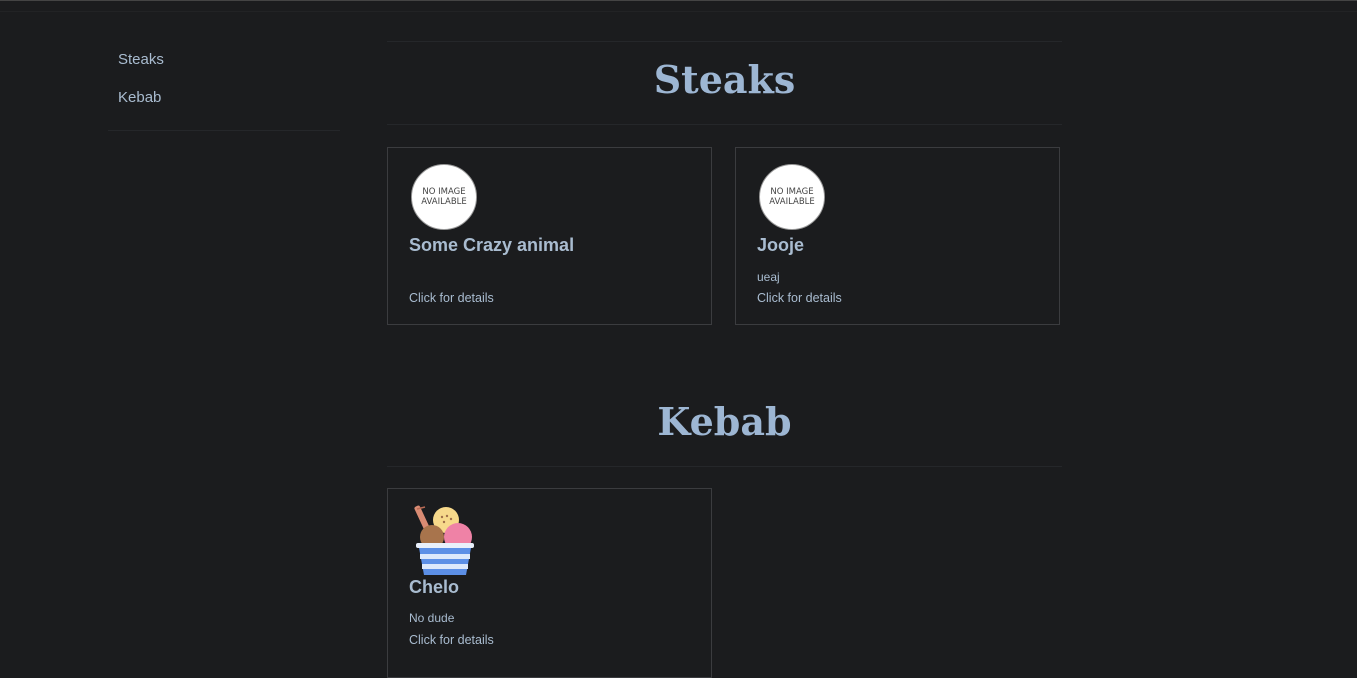 The width and height of the screenshot is (1357, 678). Describe the element at coordinates (678, 0) in the screenshot. I see `top-border` at that location.